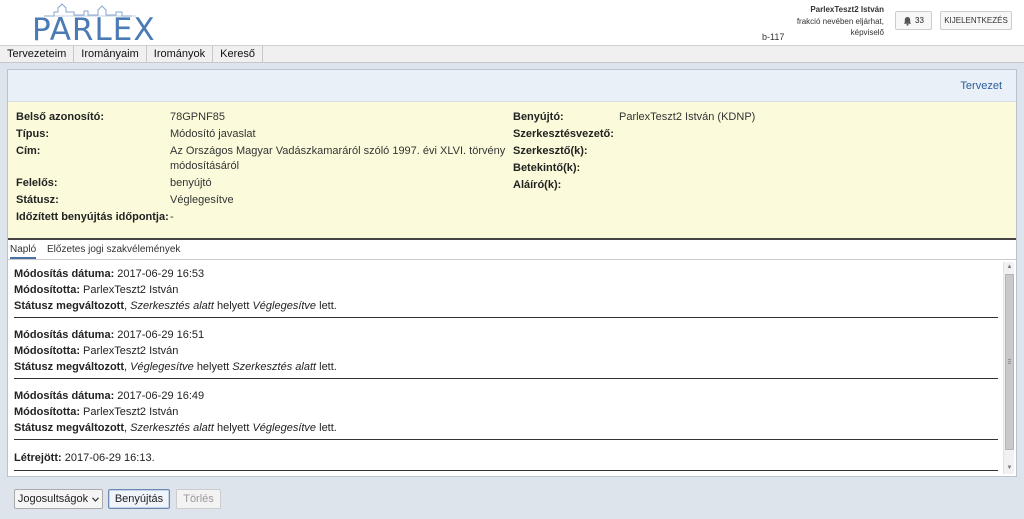 Image resolution: width=1024 pixels, height=519 pixels. Describe the element at coordinates (172, 217) in the screenshot. I see `scheduled-submit-value: -` at that location.